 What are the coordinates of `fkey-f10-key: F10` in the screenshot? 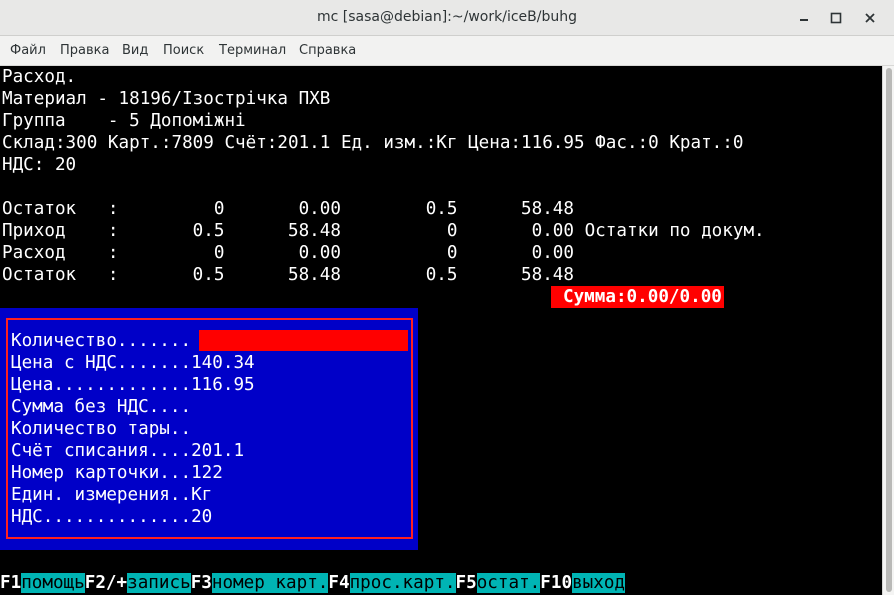 It's located at (556, 583).